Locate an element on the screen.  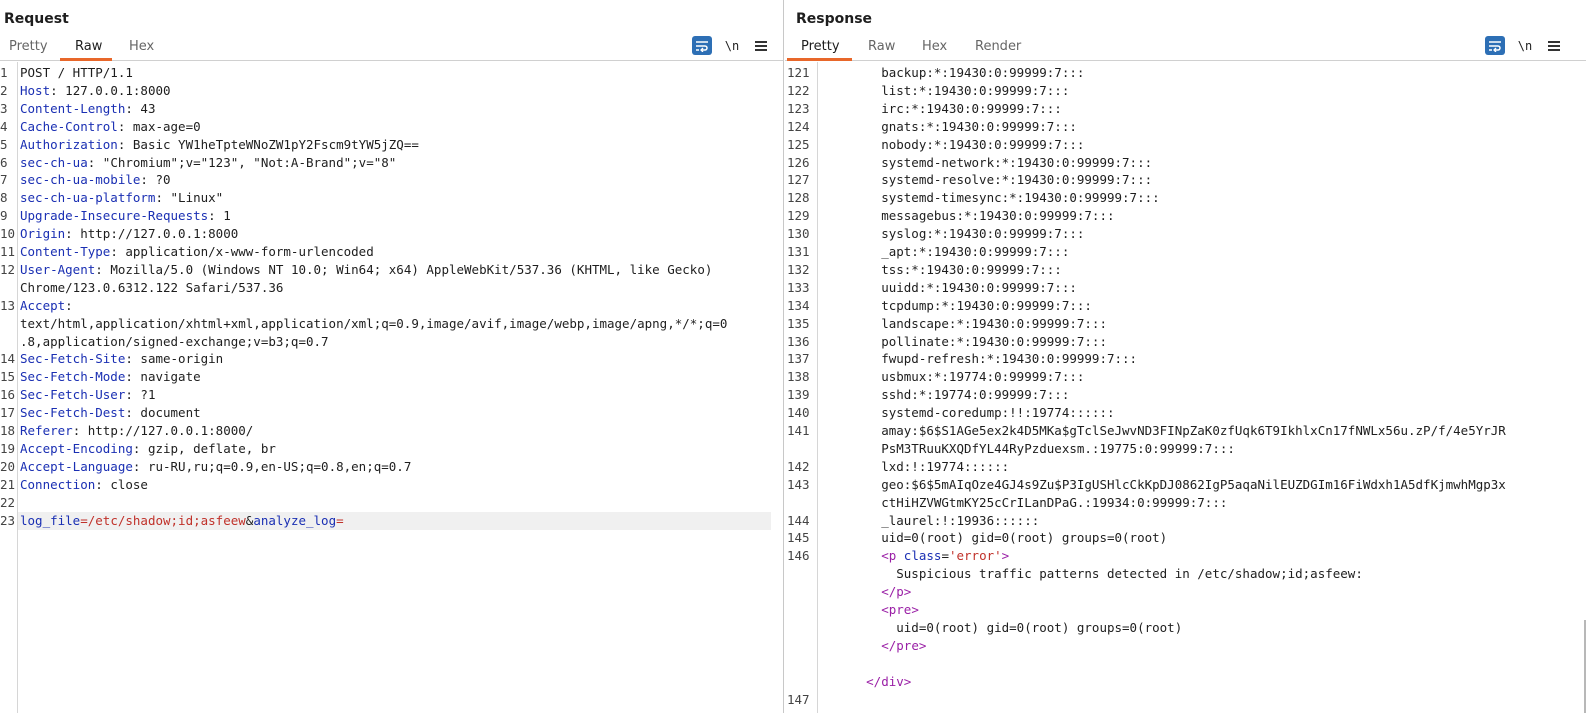
header-name: Sec-Fetch-Mode is located at coordinates (73, 377).